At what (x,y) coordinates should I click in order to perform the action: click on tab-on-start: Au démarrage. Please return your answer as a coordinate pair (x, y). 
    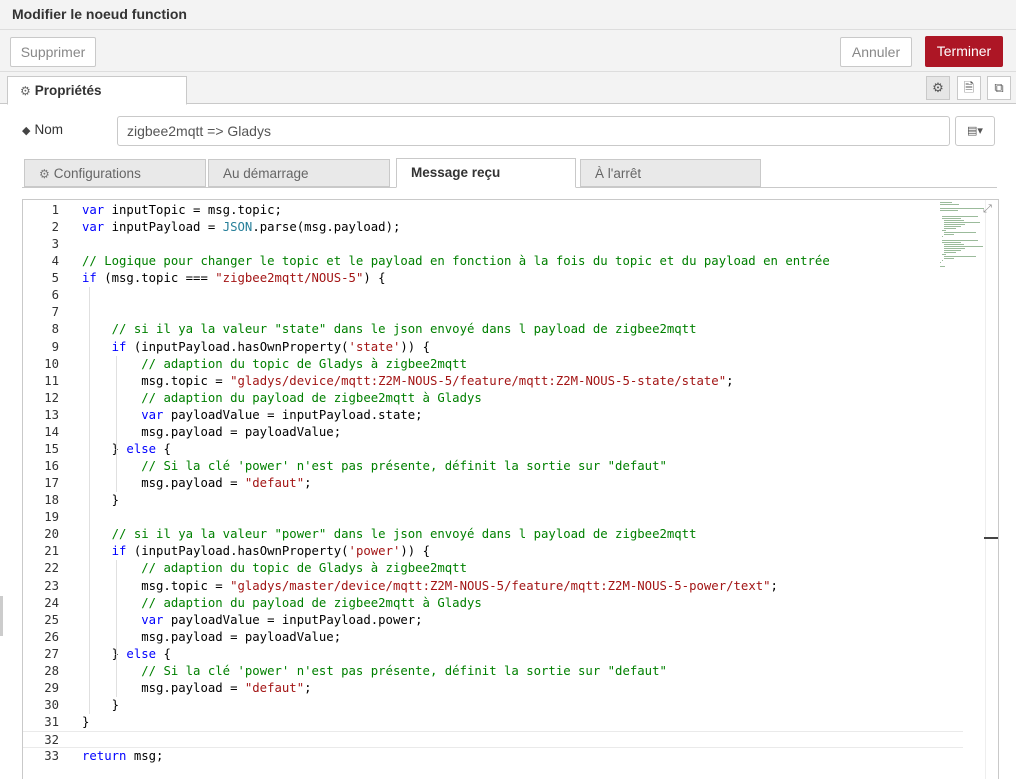
    Looking at the image, I should click on (299, 173).